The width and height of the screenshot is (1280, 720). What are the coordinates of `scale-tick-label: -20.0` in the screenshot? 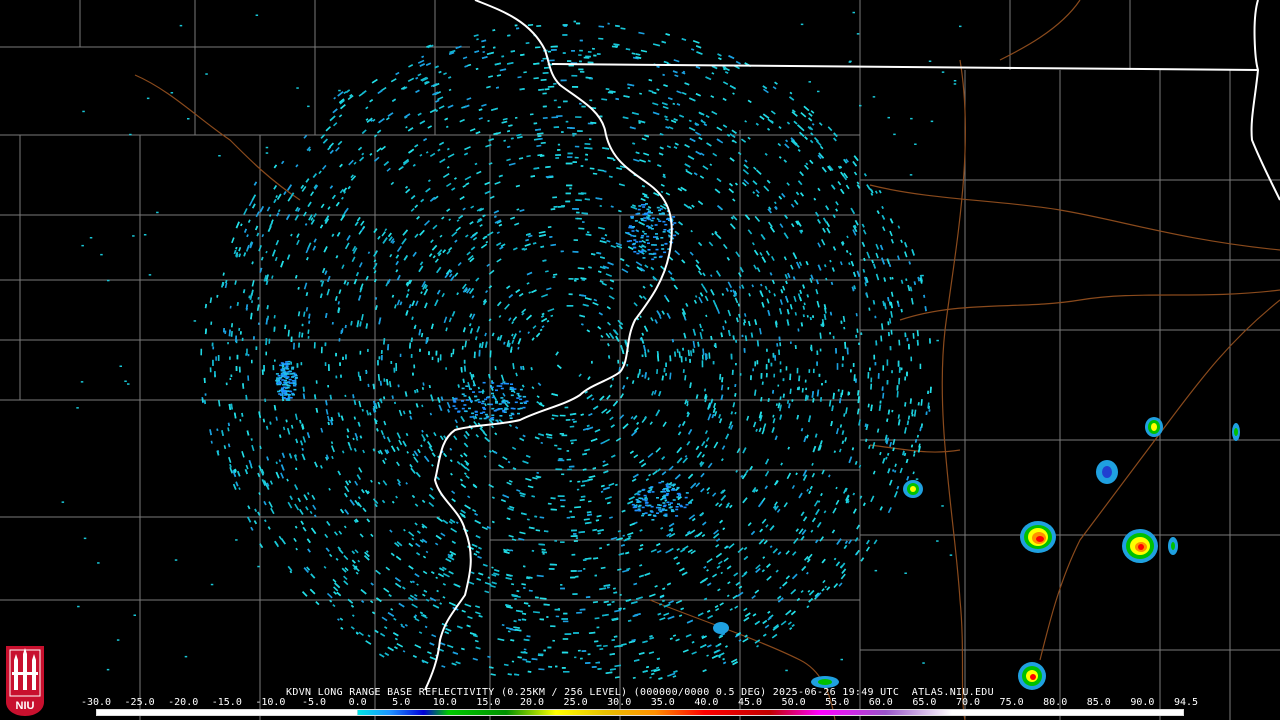 It's located at (183, 702).